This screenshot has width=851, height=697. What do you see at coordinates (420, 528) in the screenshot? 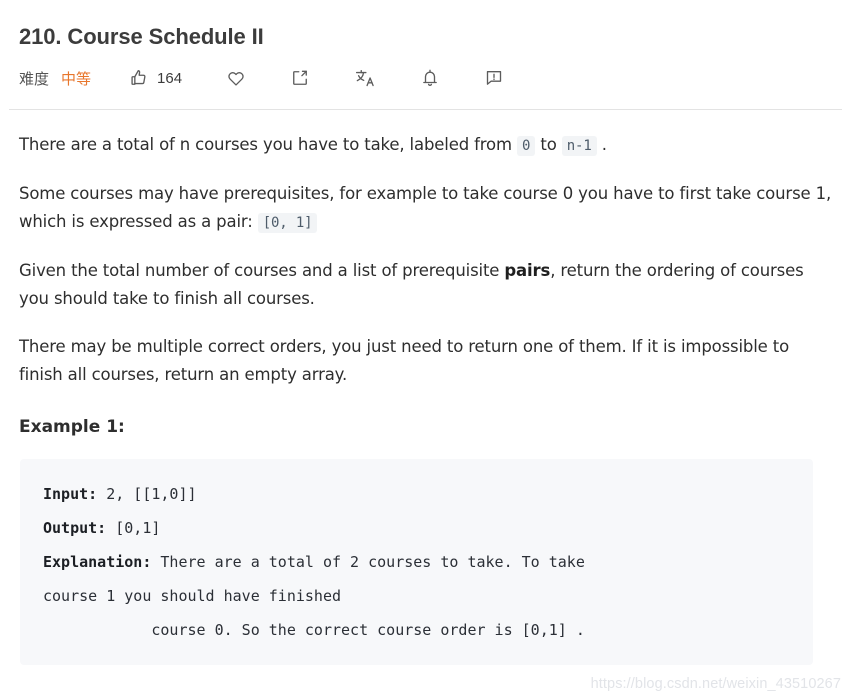
I see `code-line: Output: [0,1]` at bounding box center [420, 528].